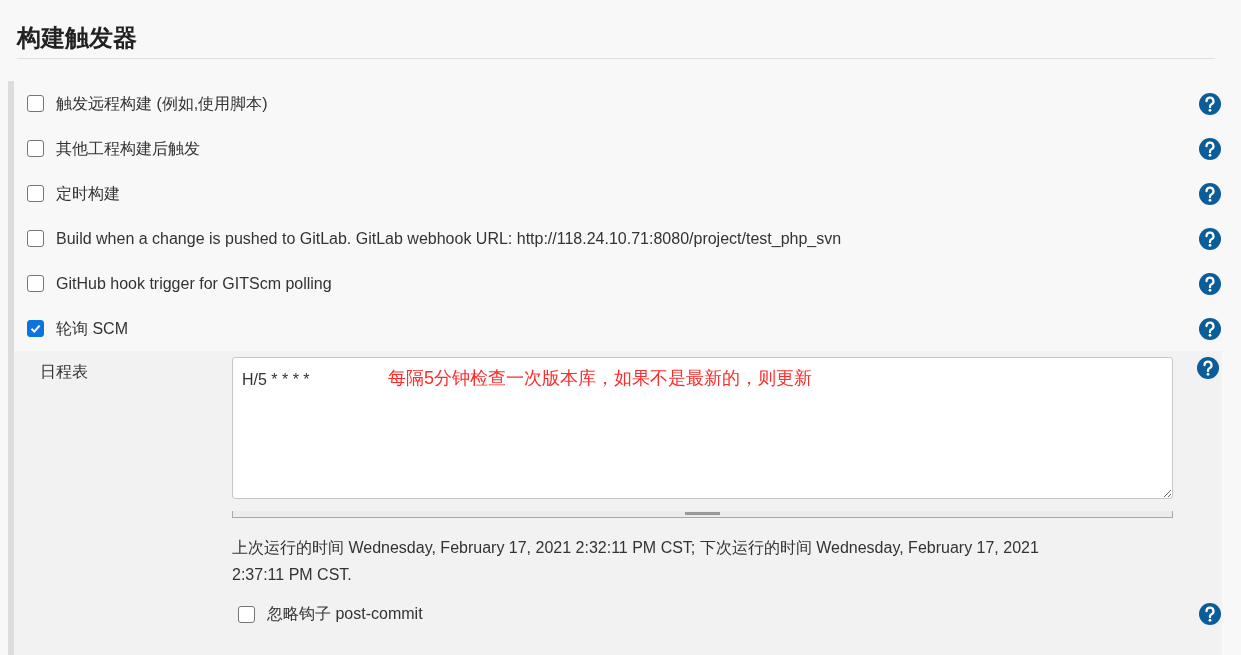 This screenshot has height=655, width=1241. What do you see at coordinates (194, 283) in the screenshot?
I see `trigger-label: GitHub hook trigger for GITScm polling` at bounding box center [194, 283].